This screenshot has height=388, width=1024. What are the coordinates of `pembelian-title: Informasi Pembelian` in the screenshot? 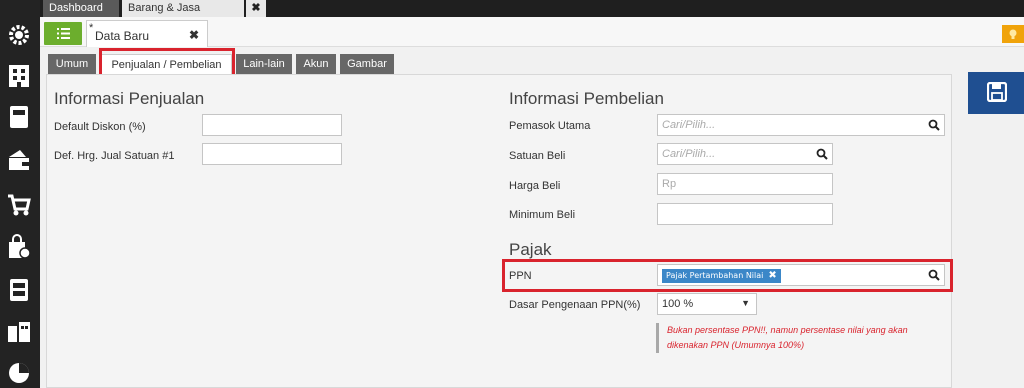 It's located at (586, 98).